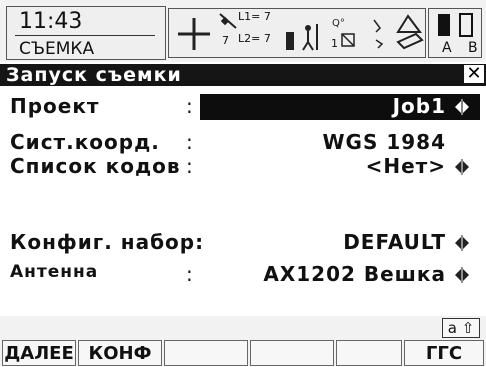 This screenshot has height=367, width=486. I want to click on pen-icon, so click(410, 32).